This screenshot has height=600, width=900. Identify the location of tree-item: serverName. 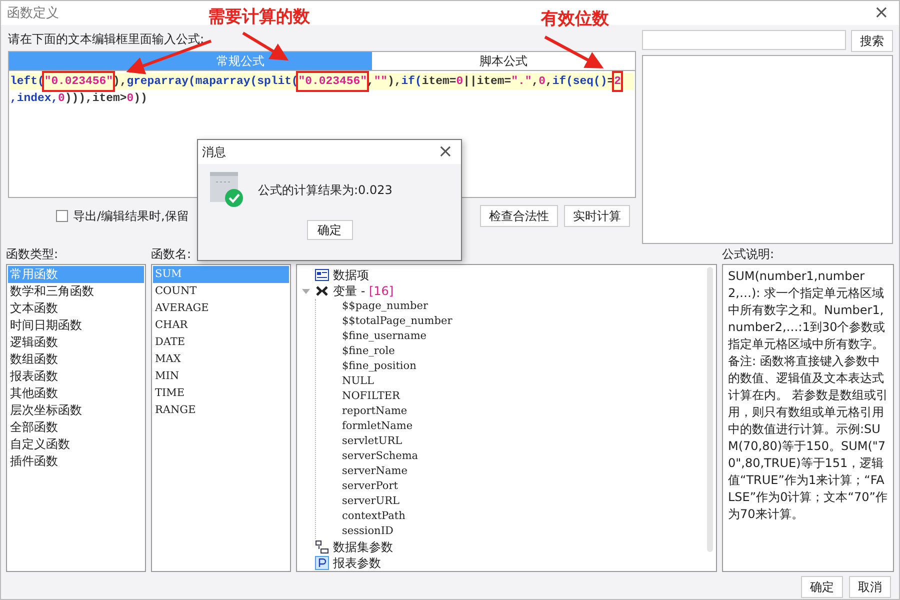
(529, 471).